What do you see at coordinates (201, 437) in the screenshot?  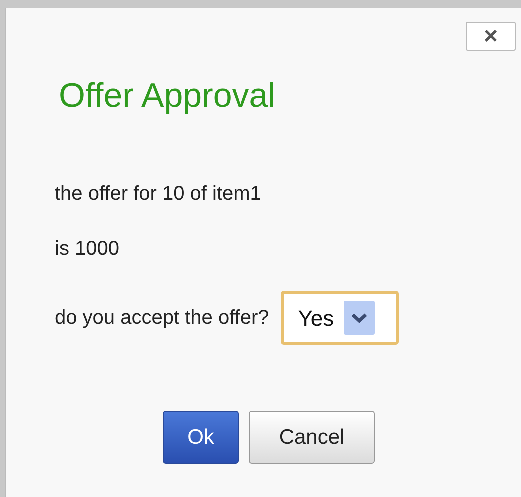 I see `ok-button: Ok` at bounding box center [201, 437].